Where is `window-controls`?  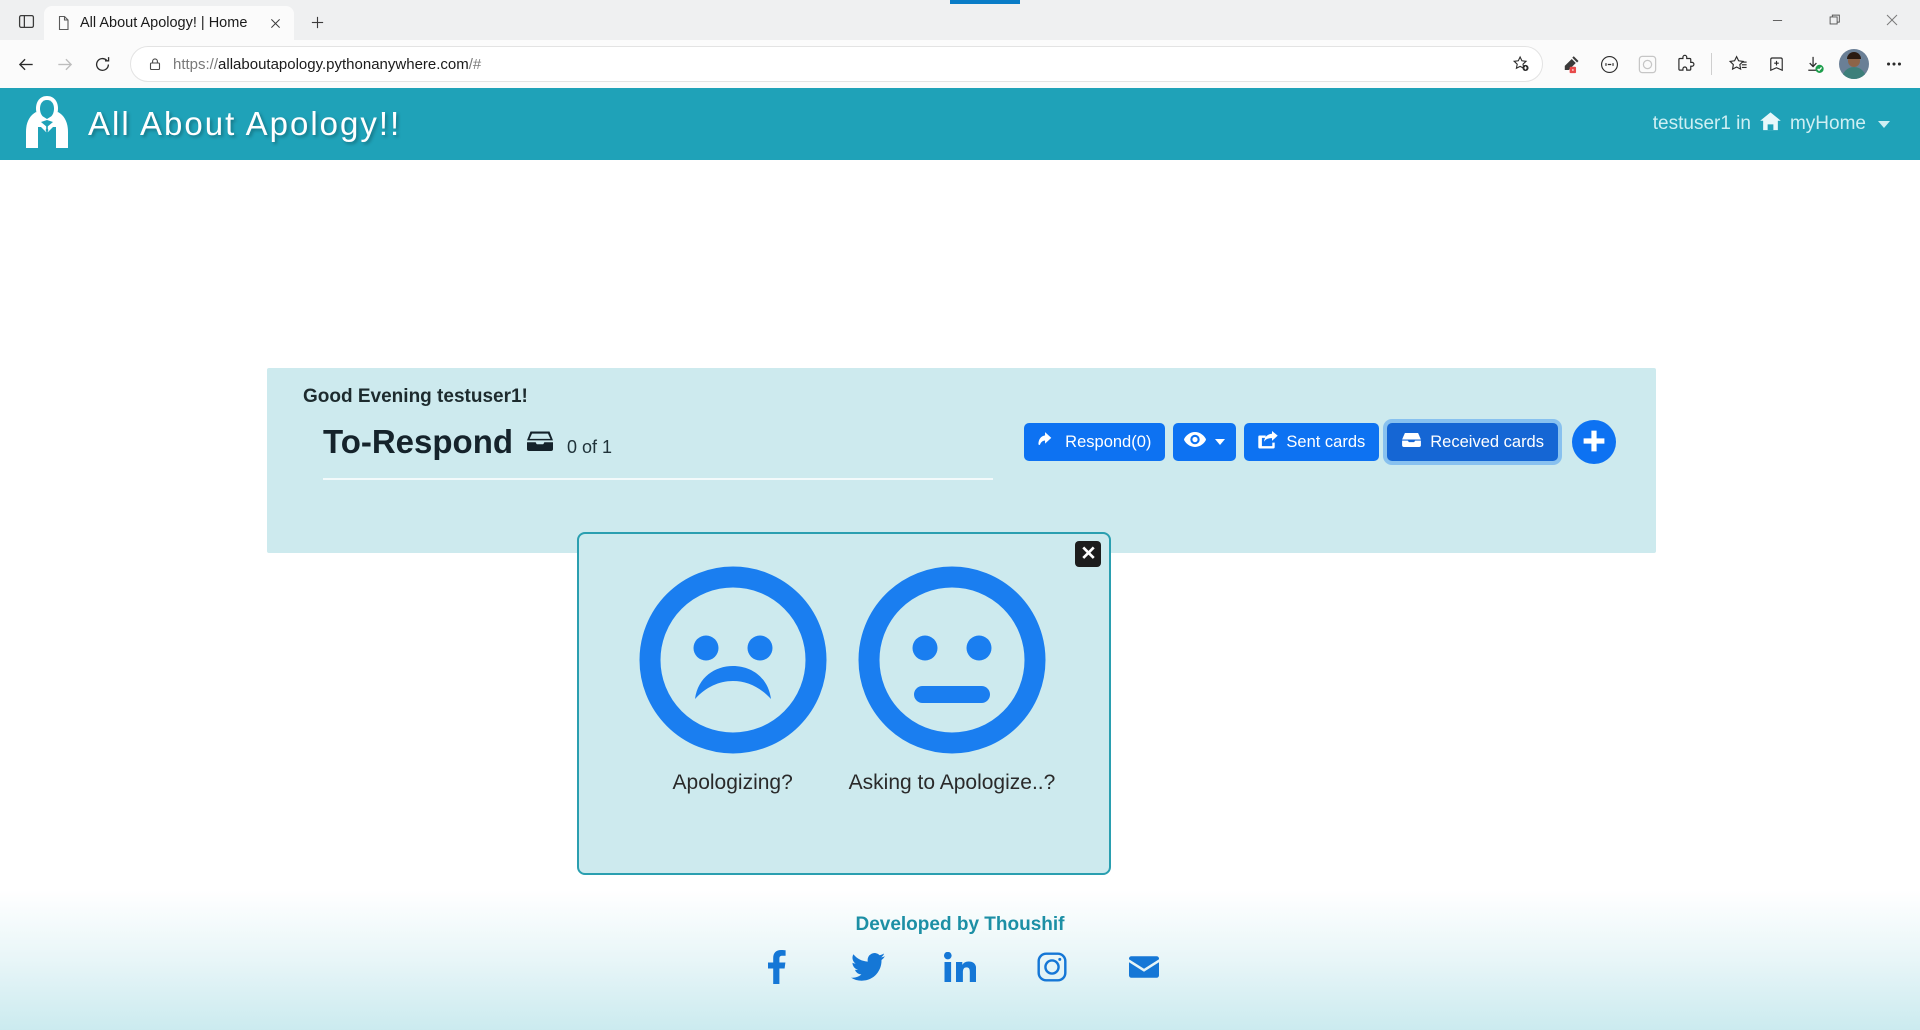 window-controls is located at coordinates (1834, 20).